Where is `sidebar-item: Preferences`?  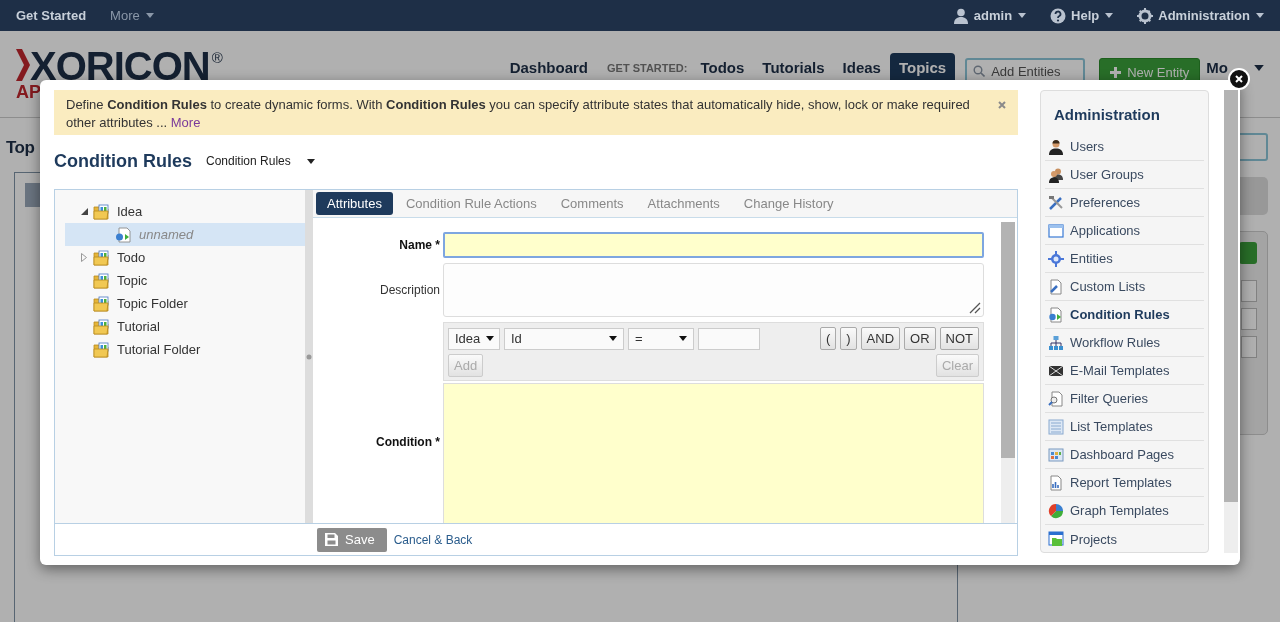
sidebar-item: Preferences is located at coordinates (1124, 203).